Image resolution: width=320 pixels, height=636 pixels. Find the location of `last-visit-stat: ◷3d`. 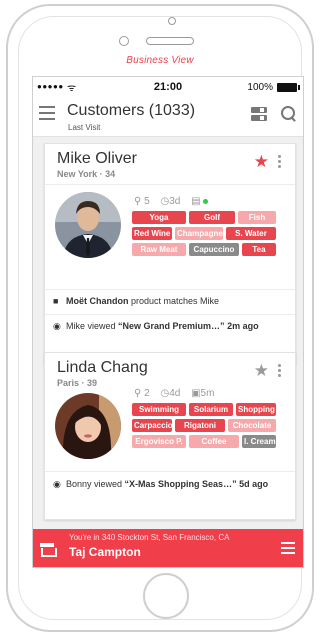

last-visit-stat: ◷3d is located at coordinates (170, 201).